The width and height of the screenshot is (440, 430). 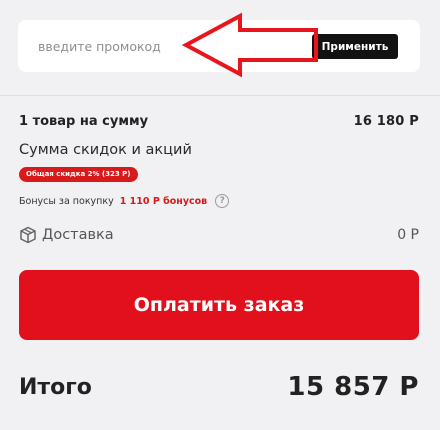 What do you see at coordinates (249, 45) in the screenshot?
I see `annotation-arrow-icon` at bounding box center [249, 45].